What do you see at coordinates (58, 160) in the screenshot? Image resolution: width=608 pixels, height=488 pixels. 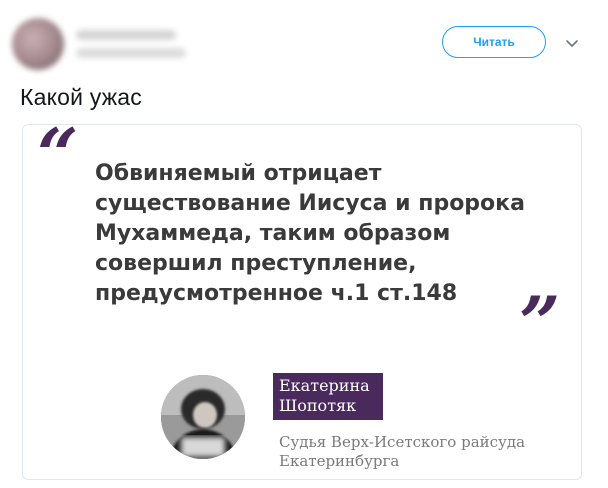 I see `open-quote-icon: “` at bounding box center [58, 160].